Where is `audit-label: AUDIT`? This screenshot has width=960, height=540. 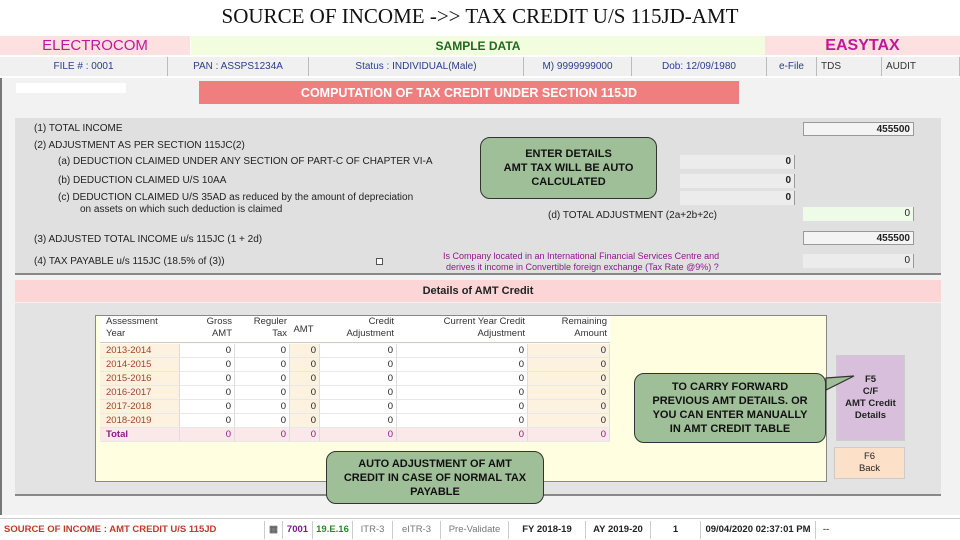
audit-label: AUDIT is located at coordinates (901, 66).